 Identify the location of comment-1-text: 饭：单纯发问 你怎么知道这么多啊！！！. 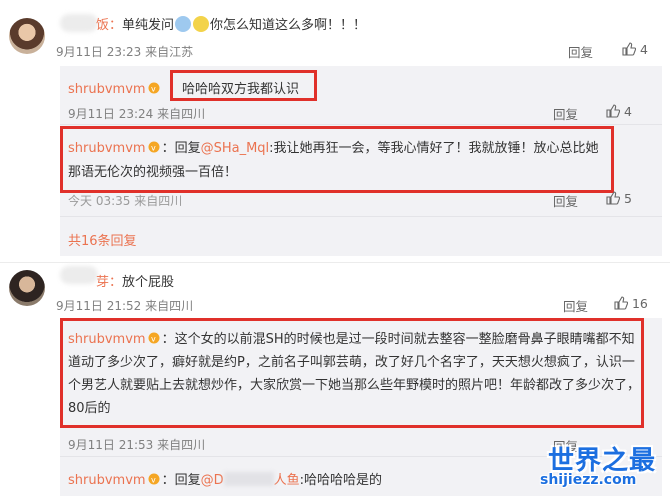
(231, 23).